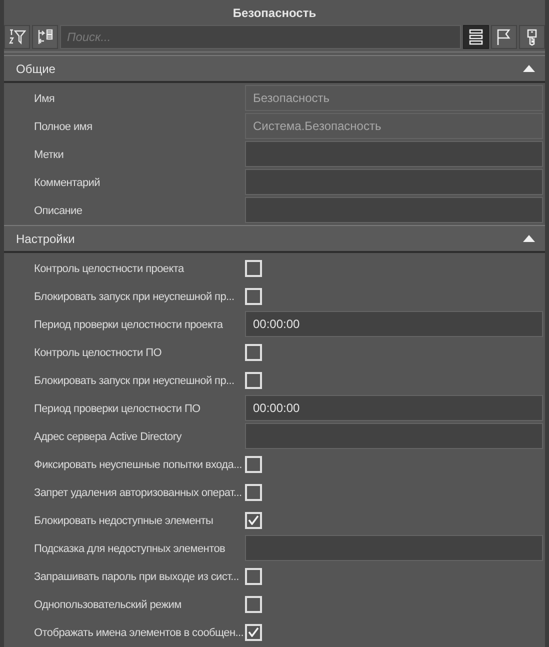 This screenshot has height=647, width=549. Describe the element at coordinates (274, 13) in the screenshot. I see `window-title: Безопасность` at that location.